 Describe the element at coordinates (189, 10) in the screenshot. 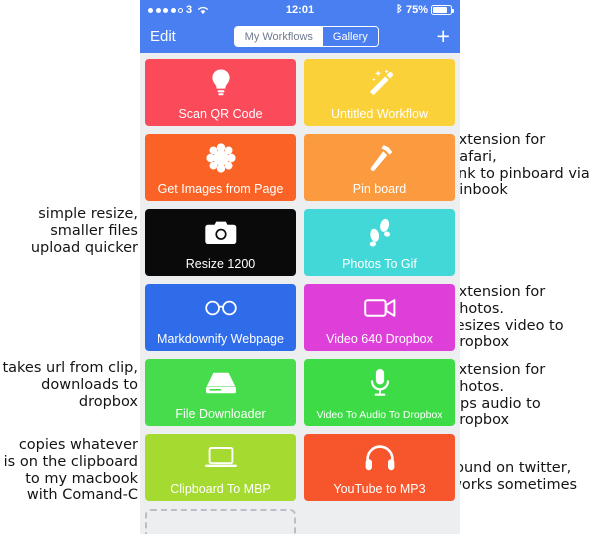

I see `carrier-label: 3` at that location.